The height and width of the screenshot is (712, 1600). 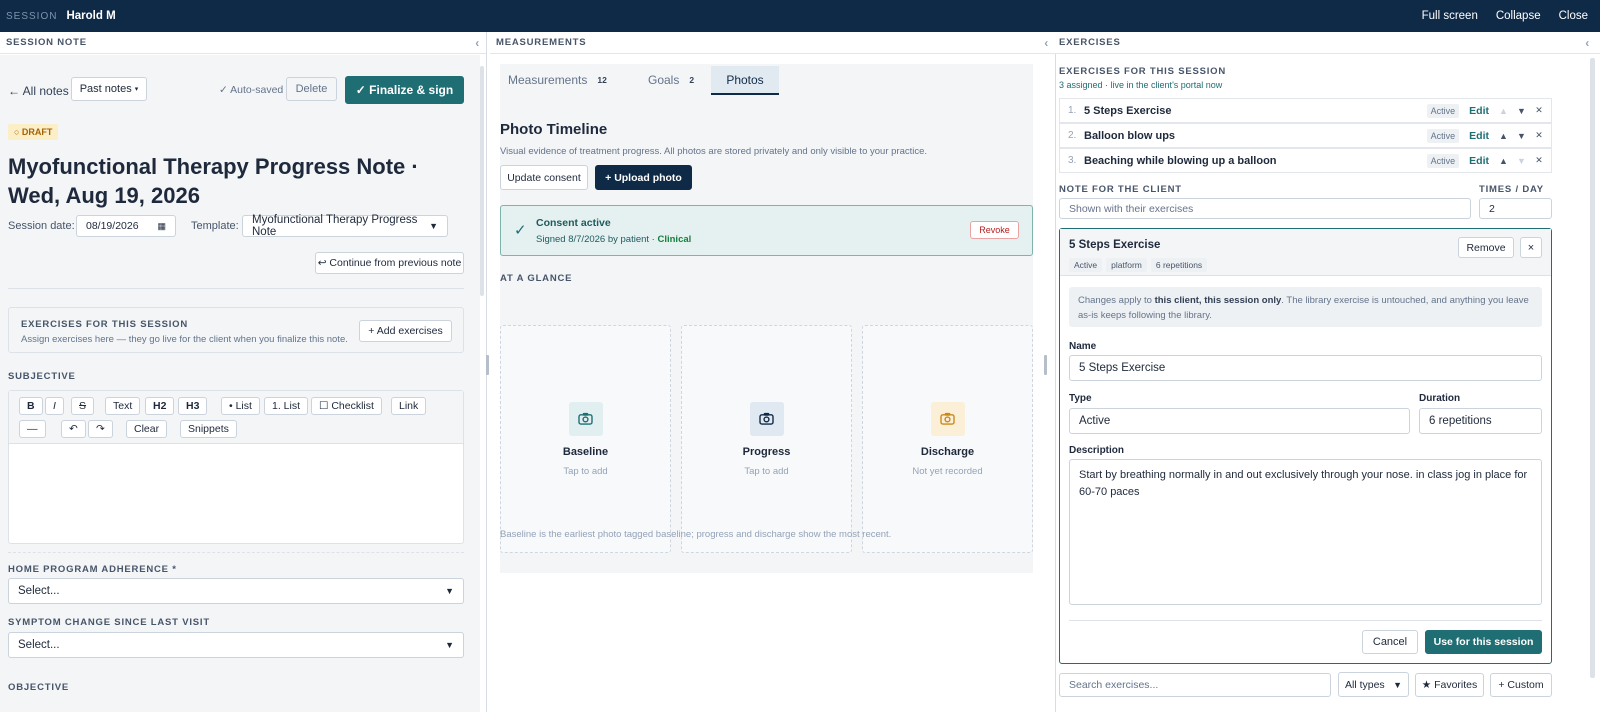 What do you see at coordinates (236, 552) in the screenshot?
I see `divider` at bounding box center [236, 552].